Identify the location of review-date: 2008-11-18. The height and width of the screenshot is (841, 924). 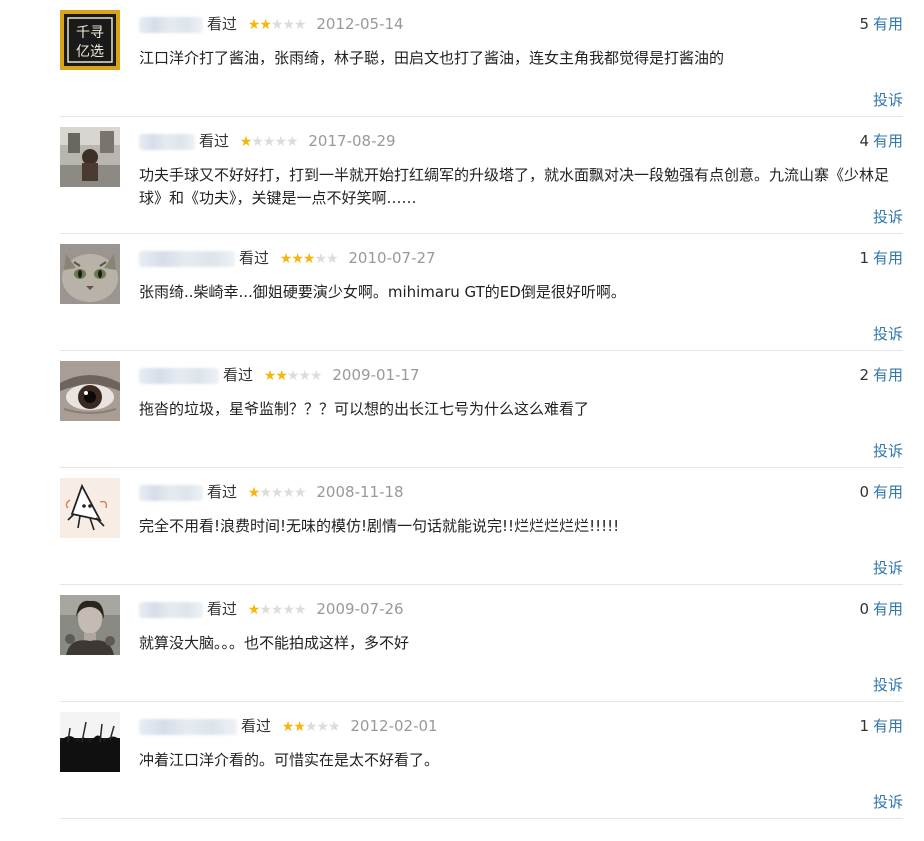
(360, 492).